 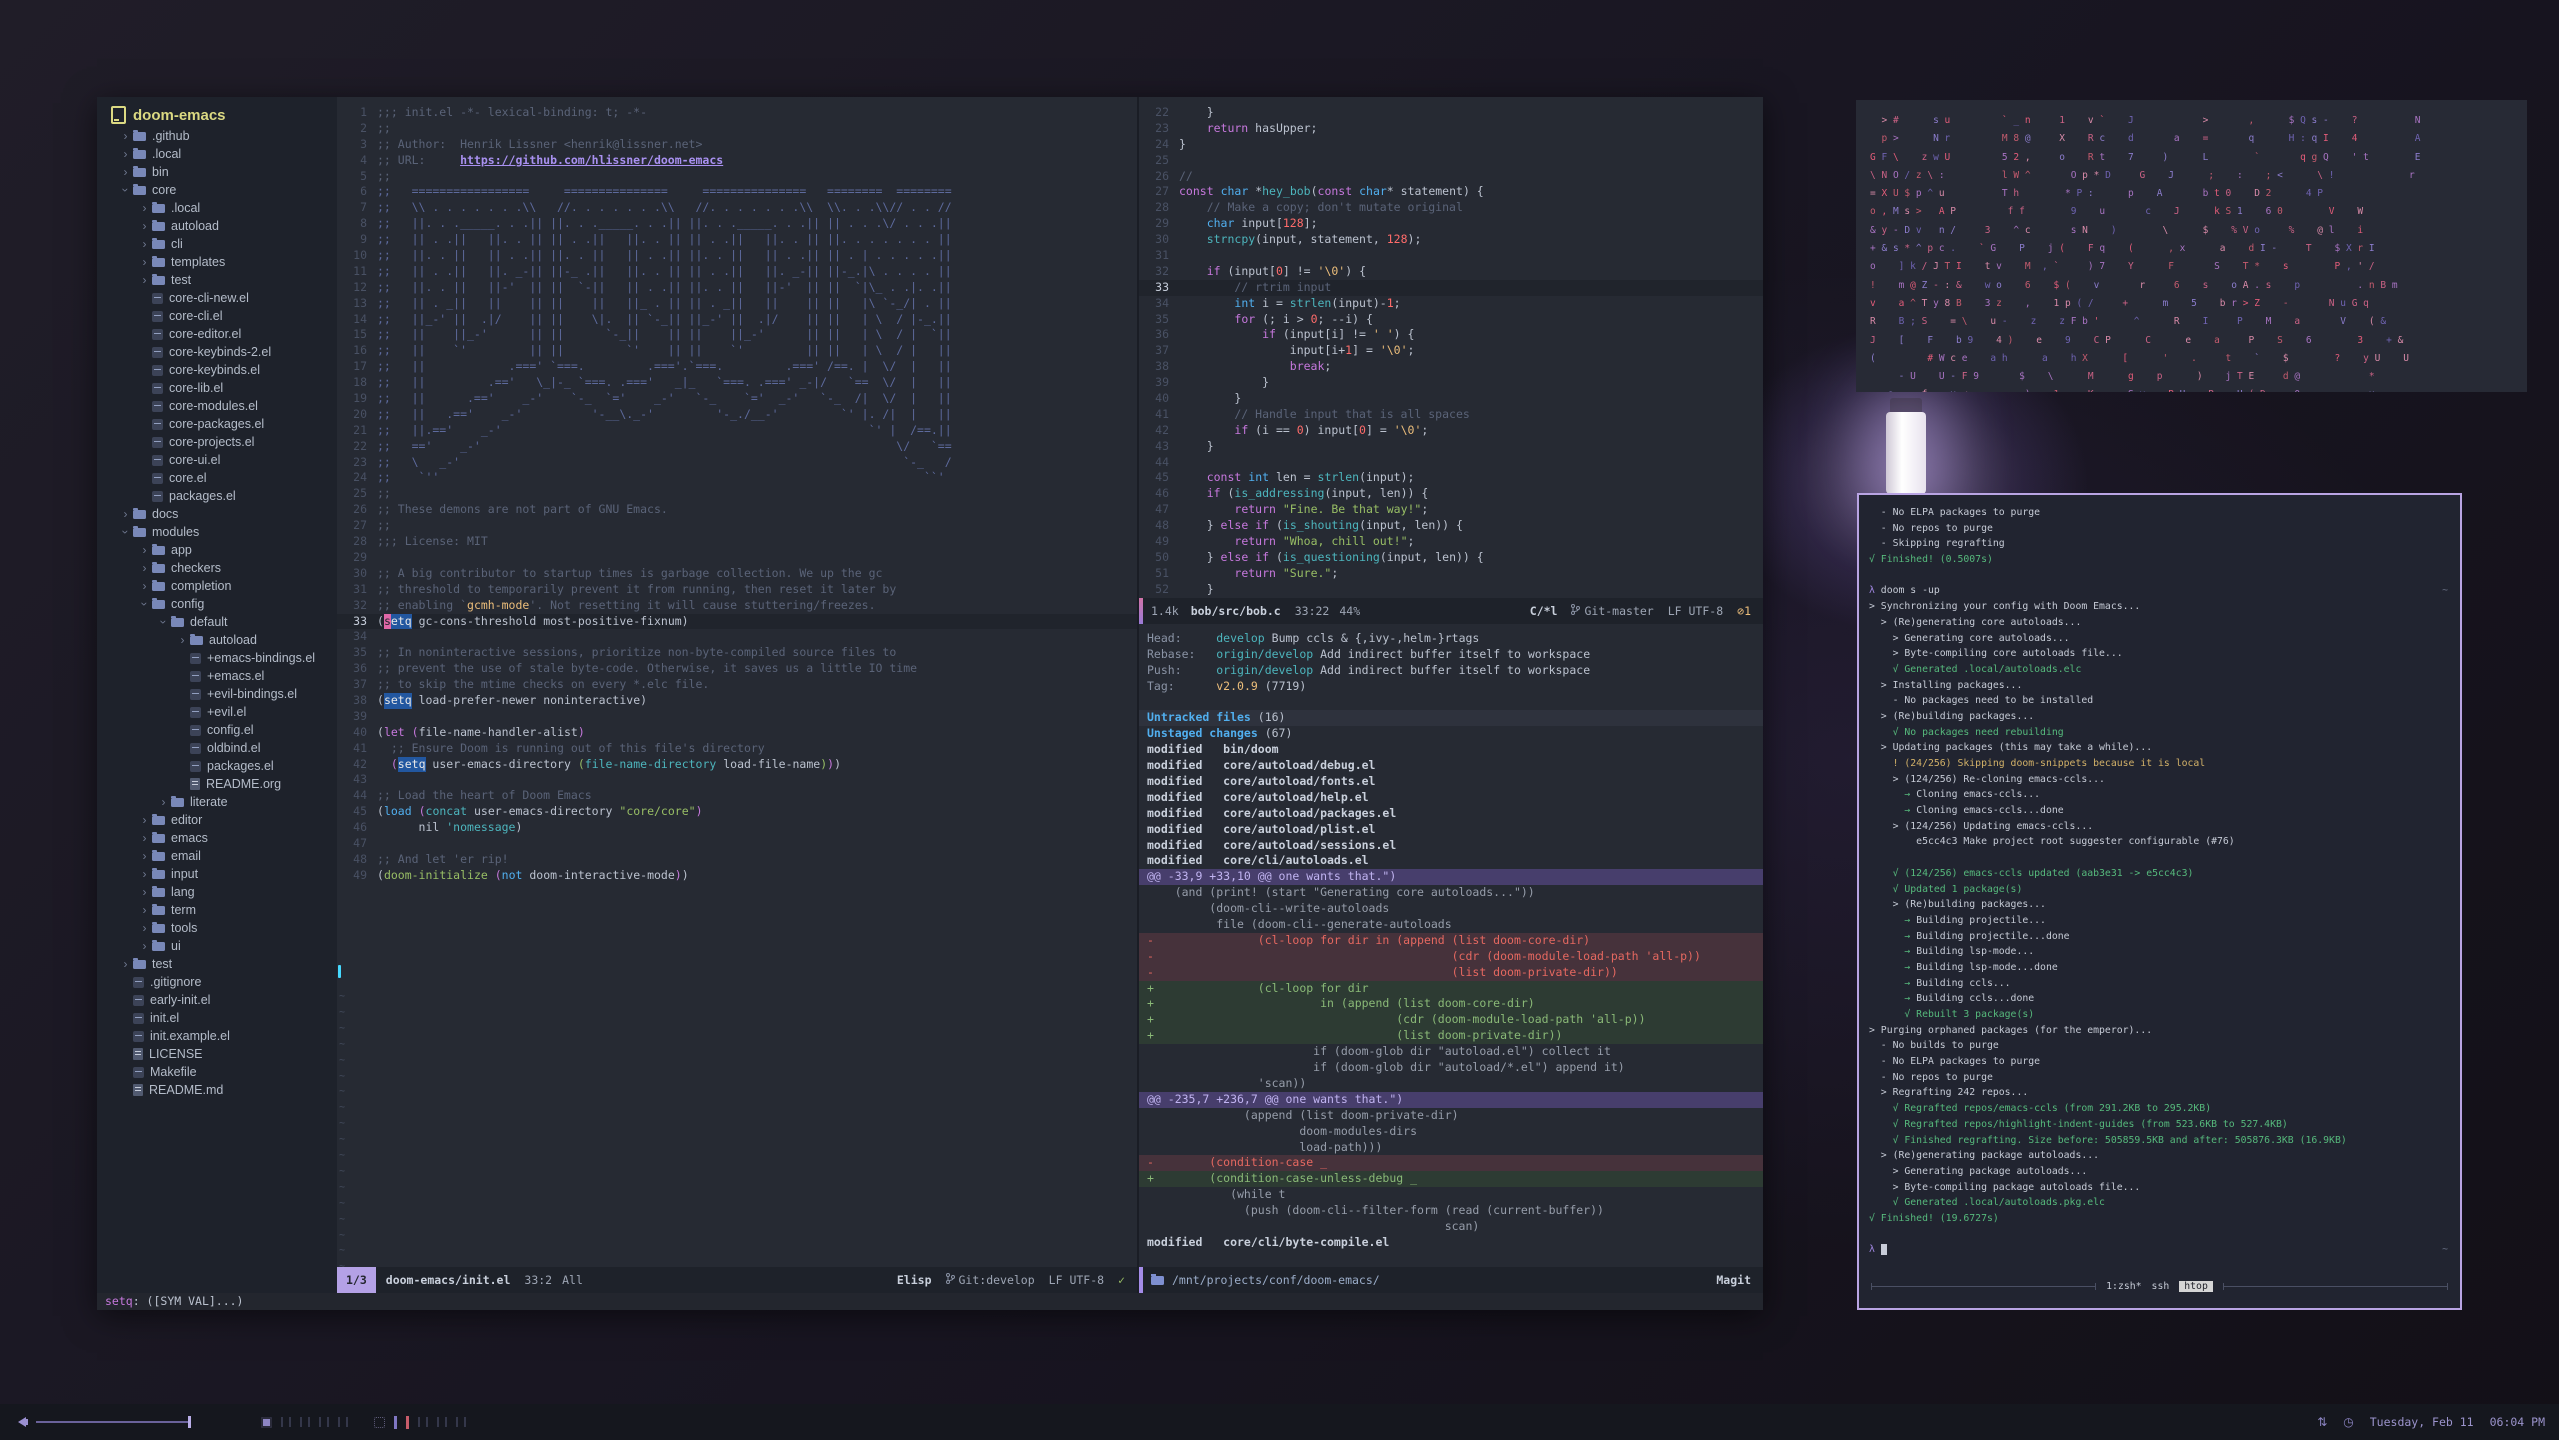 I want to click on tree-item: › checkers, so click(x=217, y=568).